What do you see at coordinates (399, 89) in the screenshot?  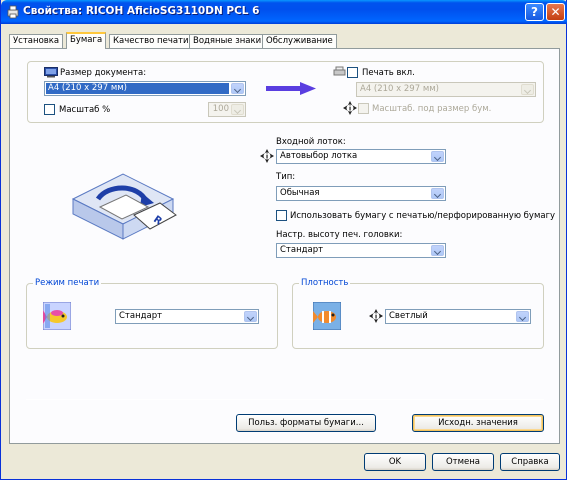 I see `print-on-value: A4 (210 x 297 мм)` at bounding box center [399, 89].